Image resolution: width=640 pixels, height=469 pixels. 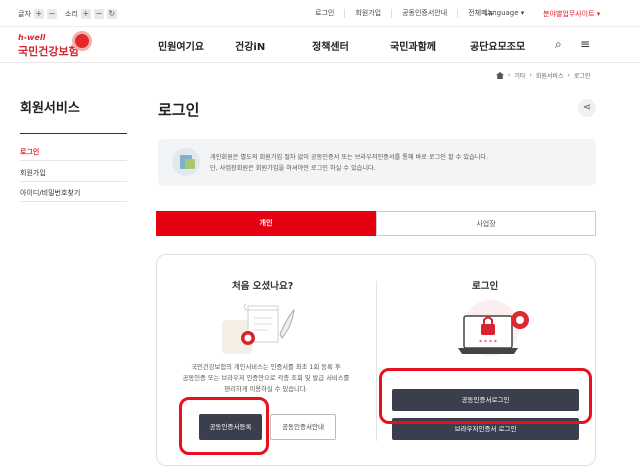 What do you see at coordinates (24, 14) in the screenshot?
I see `font-size-label: 글자` at bounding box center [24, 14].